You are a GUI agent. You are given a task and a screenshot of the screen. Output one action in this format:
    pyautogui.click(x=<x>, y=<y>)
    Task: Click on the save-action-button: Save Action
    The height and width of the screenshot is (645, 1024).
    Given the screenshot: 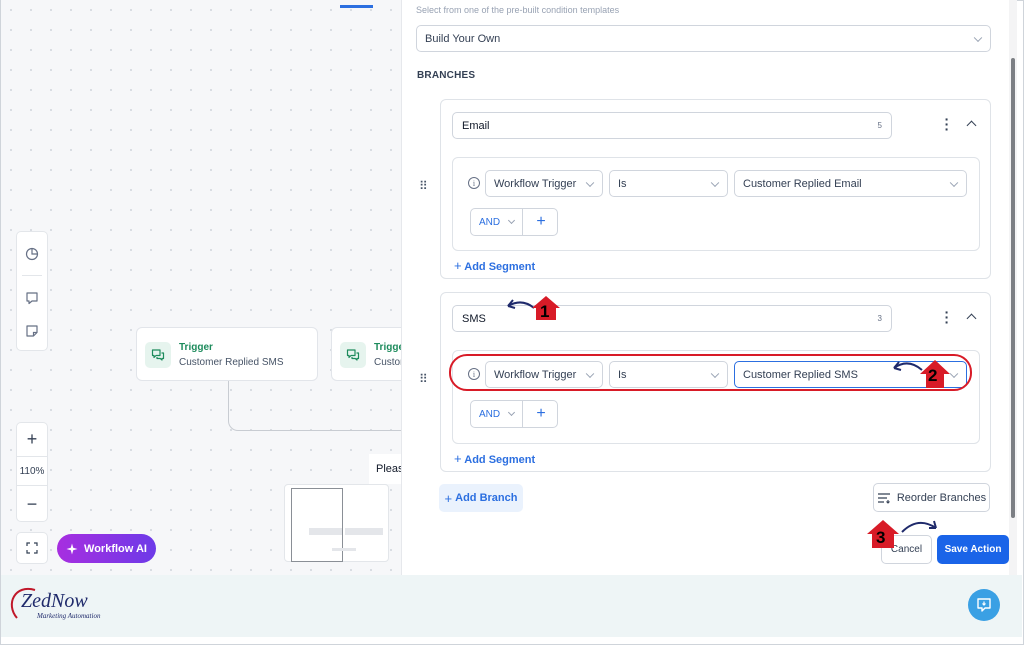 What is the action you would take?
    pyautogui.click(x=973, y=549)
    